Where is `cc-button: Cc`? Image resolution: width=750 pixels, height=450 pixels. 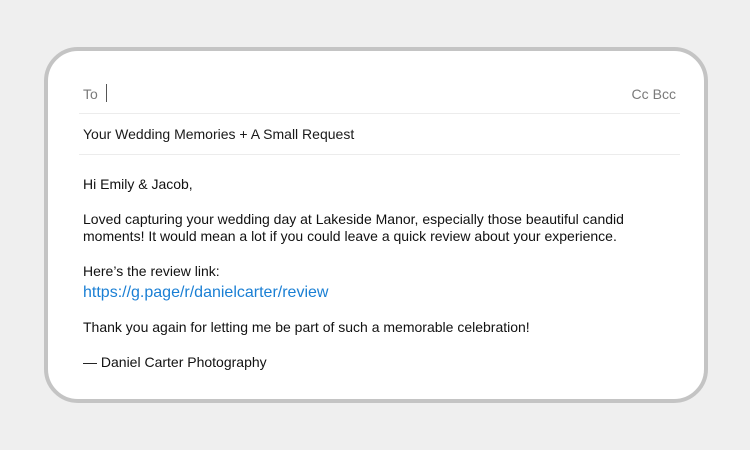
cc-button: Cc is located at coordinates (640, 94).